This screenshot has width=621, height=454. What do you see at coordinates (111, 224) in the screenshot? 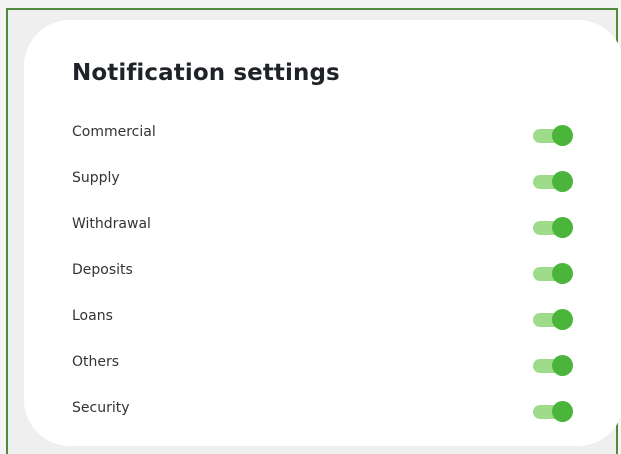
I see `setting-label-withdrawal: Withdrawal` at bounding box center [111, 224].